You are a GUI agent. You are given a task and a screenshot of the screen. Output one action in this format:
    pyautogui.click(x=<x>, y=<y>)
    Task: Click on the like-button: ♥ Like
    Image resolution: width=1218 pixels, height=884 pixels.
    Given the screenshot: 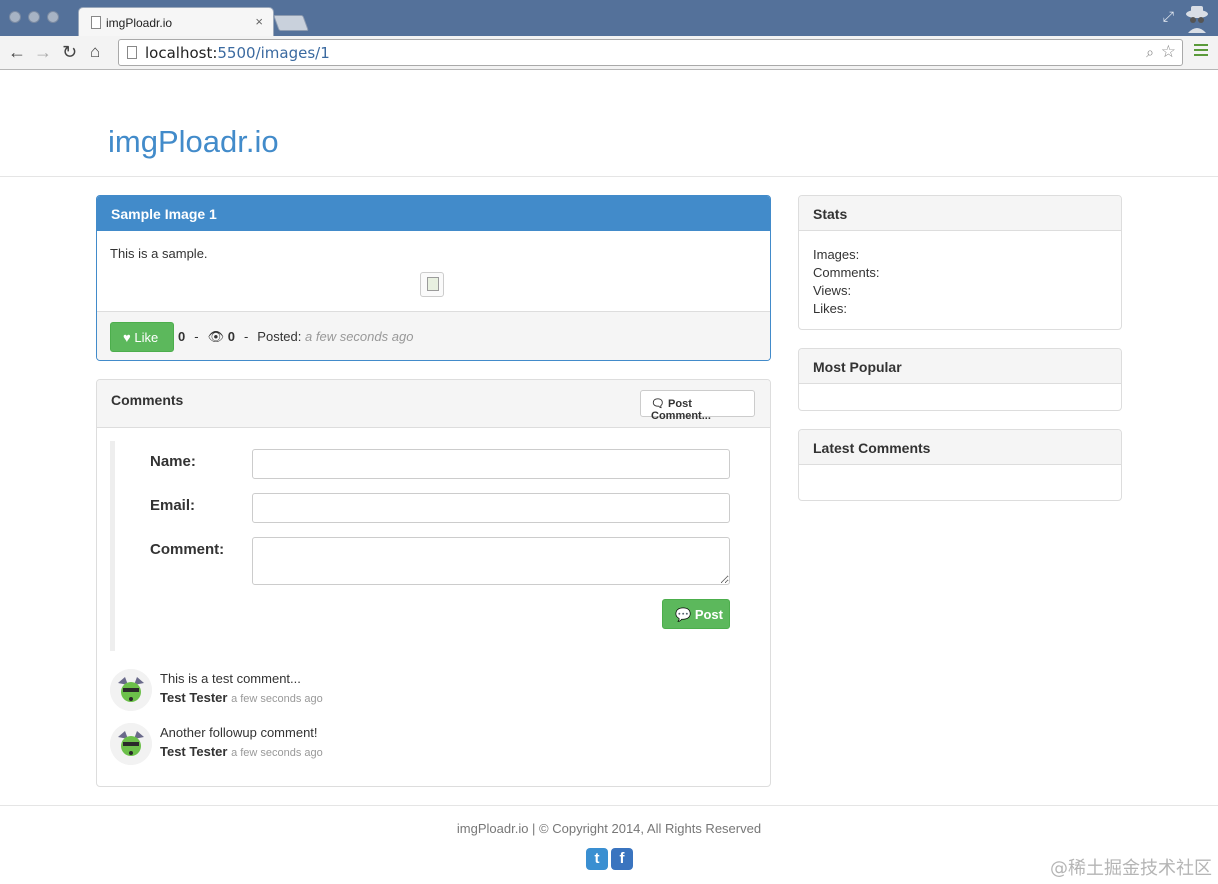 What is the action you would take?
    pyautogui.click(x=142, y=337)
    